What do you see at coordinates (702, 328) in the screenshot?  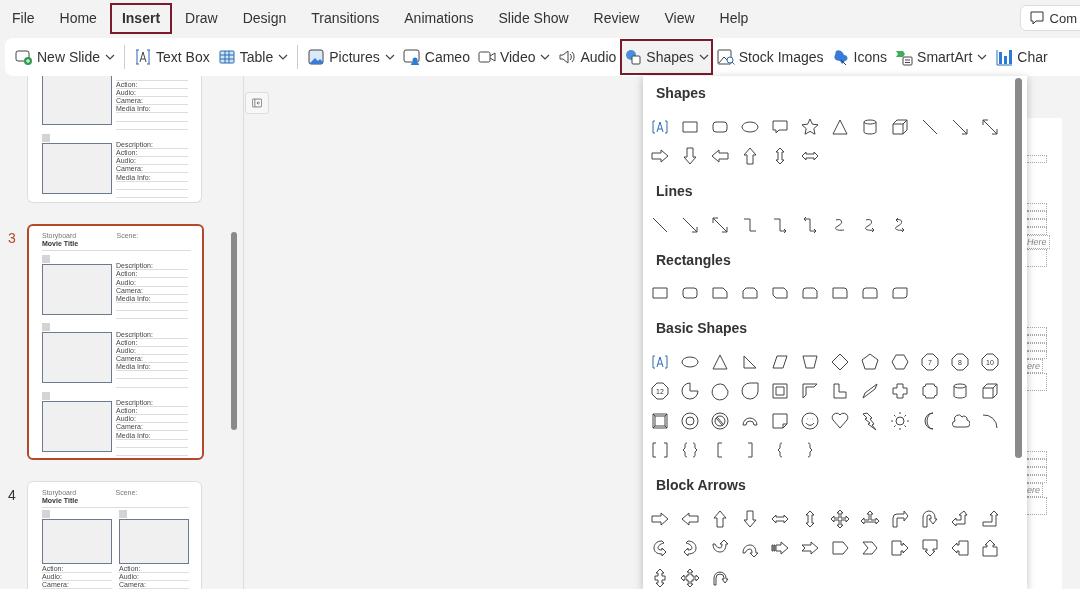 I see `section-heading: Basic Shapes` at bounding box center [702, 328].